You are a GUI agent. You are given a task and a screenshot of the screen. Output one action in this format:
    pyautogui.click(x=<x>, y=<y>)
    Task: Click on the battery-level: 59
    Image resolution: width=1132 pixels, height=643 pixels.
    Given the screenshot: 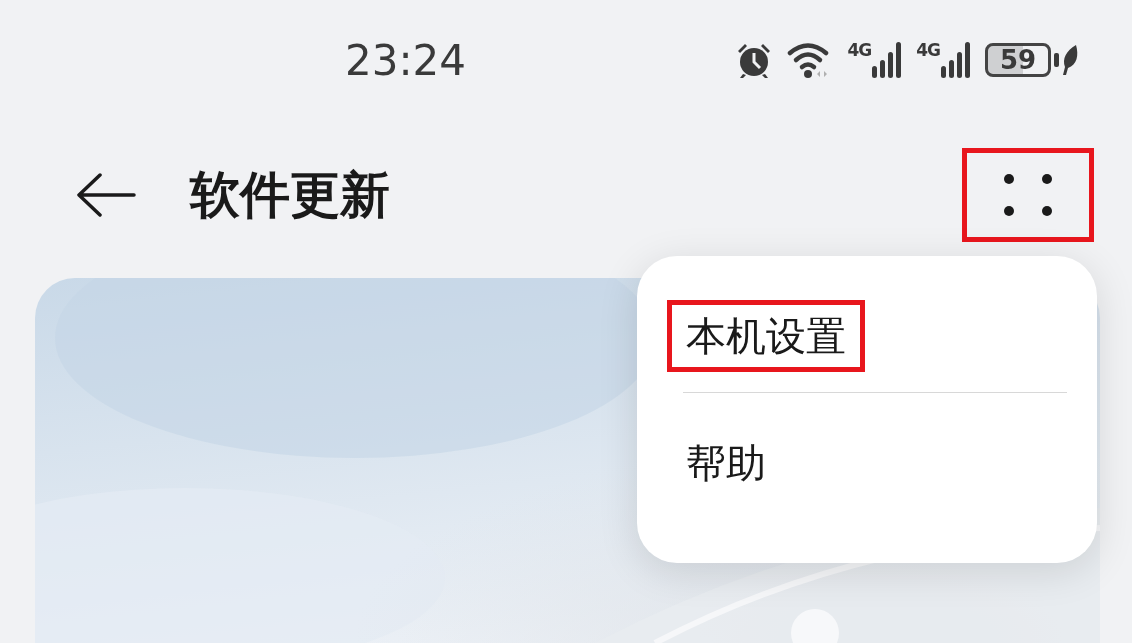 What is the action you would take?
    pyautogui.click(x=1018, y=60)
    